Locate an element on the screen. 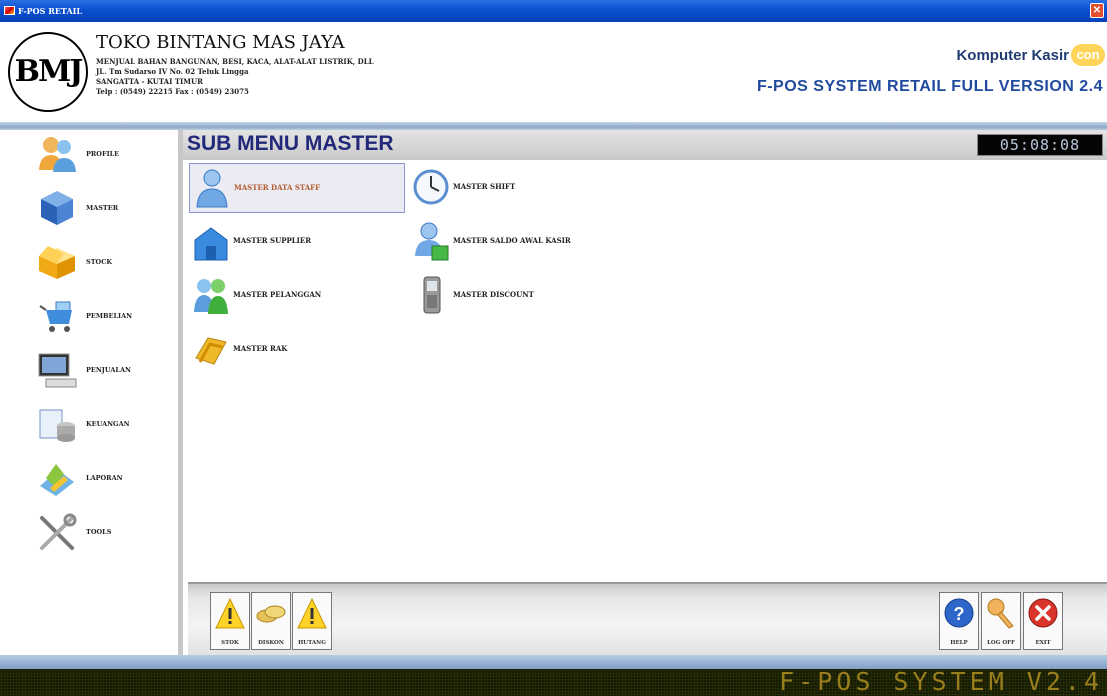 This screenshot has width=1107, height=696. key-icon is located at coordinates (1000, 613).